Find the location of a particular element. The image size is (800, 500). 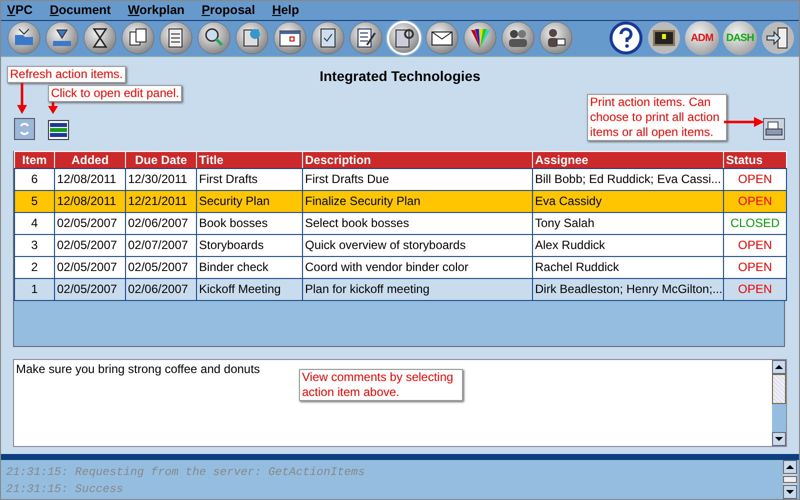

printer-icon is located at coordinates (774, 129).